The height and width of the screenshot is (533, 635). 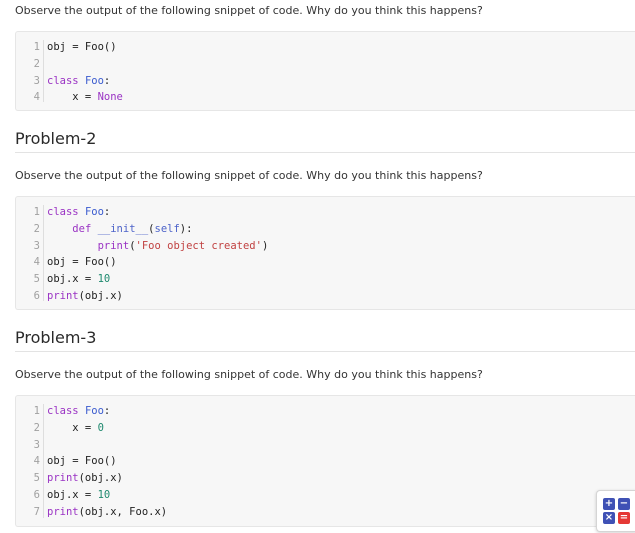 What do you see at coordinates (624, 518) in the screenshot?
I see `equals-glyph: =` at bounding box center [624, 518].